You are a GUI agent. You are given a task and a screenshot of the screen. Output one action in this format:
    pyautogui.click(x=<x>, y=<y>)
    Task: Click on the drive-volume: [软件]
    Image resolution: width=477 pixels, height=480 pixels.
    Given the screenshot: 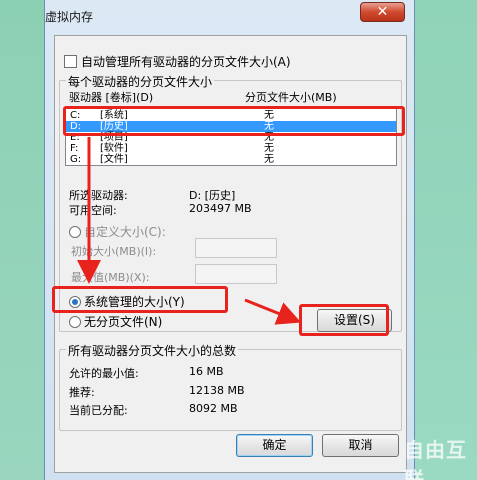 What is the action you would take?
    pyautogui.click(x=114, y=148)
    